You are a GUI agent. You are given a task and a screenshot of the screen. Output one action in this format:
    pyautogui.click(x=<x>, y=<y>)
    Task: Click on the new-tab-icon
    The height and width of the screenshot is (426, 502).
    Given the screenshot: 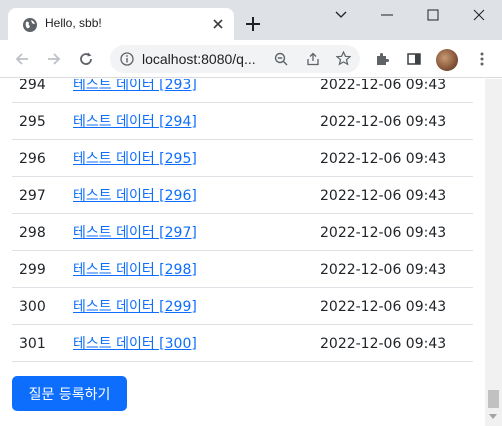 What is the action you would take?
    pyautogui.click(x=253, y=24)
    